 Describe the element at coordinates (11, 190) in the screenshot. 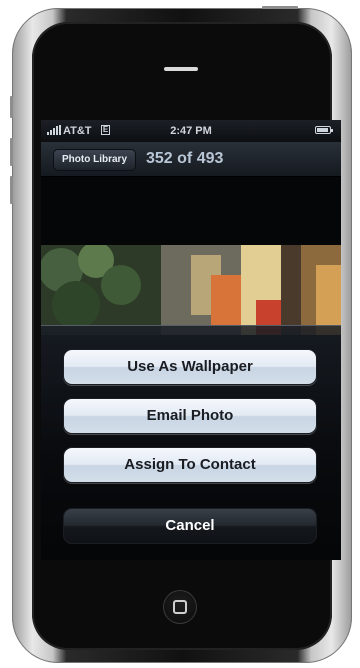

I see `volume-down-button` at that location.